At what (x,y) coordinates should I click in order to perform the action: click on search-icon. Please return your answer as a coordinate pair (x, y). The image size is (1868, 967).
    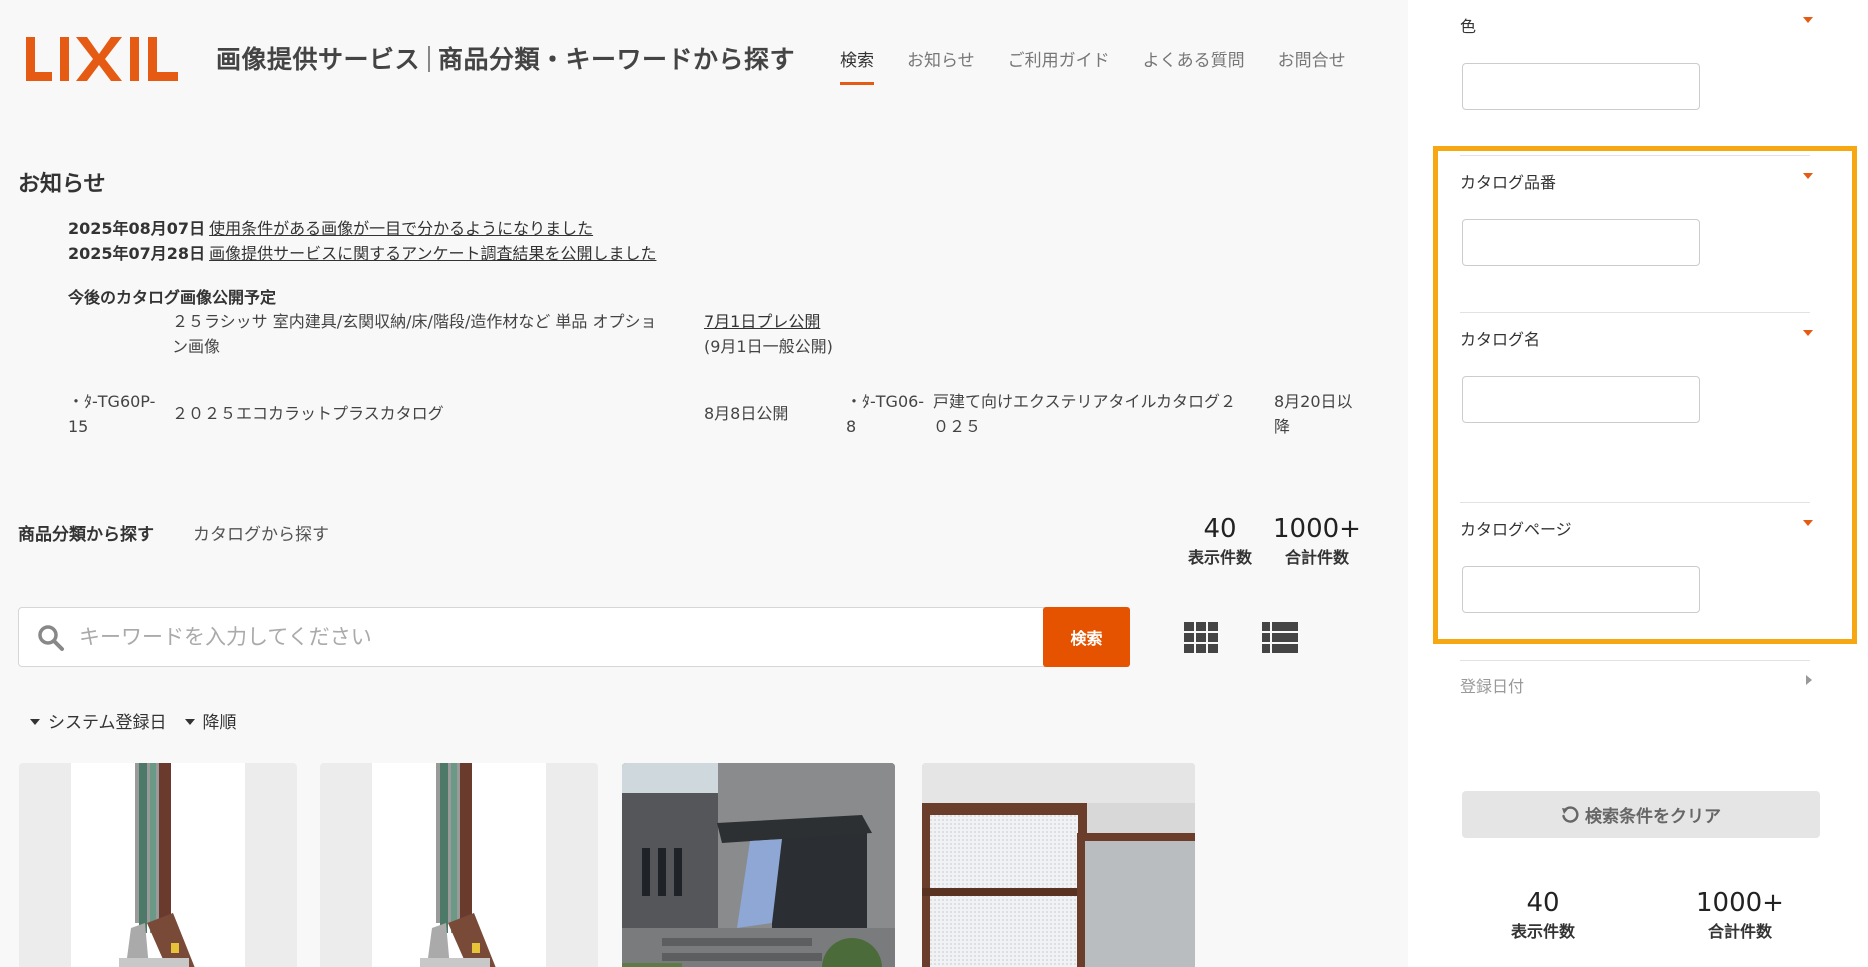
    Looking at the image, I should click on (51, 638).